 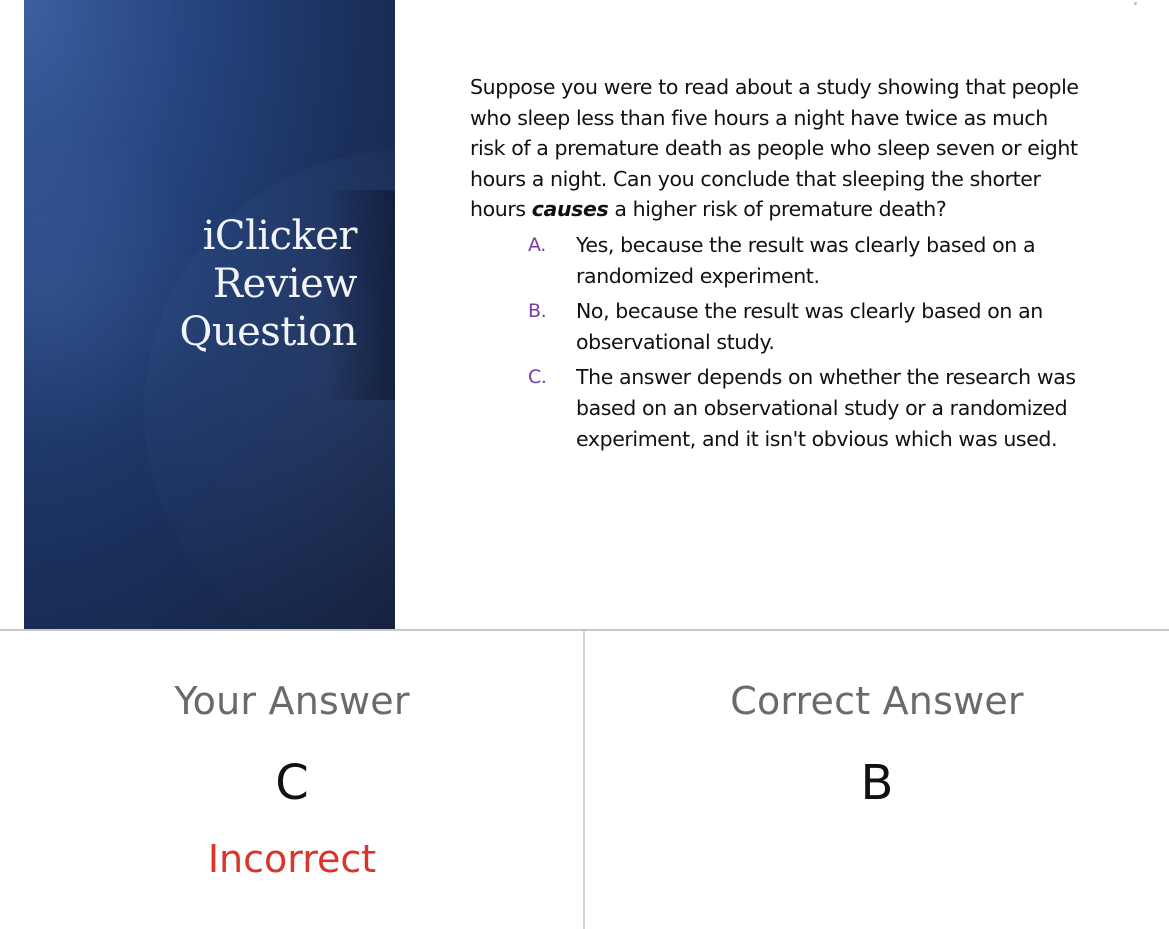 I want to click on slide-title-line: iClicker, so click(x=280, y=236).